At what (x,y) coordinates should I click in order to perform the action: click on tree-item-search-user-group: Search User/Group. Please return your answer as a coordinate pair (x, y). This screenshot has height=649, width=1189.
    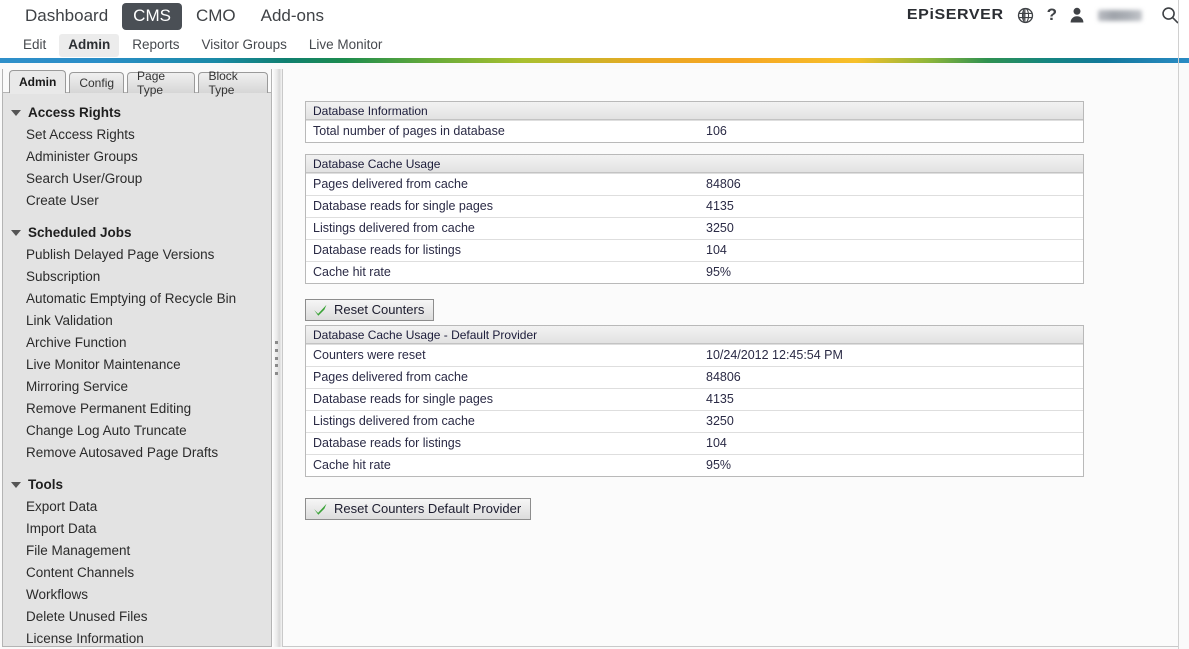
    Looking at the image, I should click on (137, 179).